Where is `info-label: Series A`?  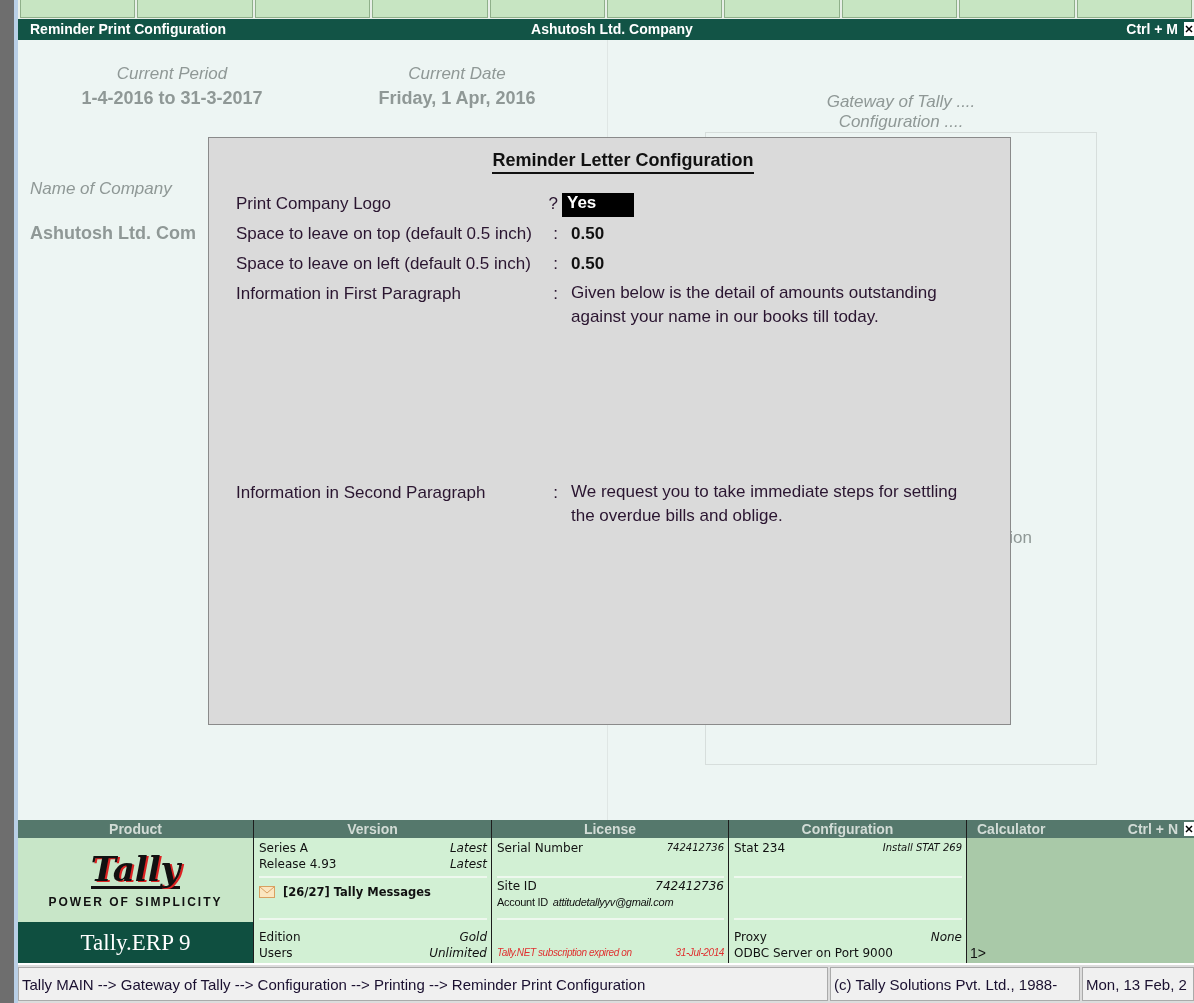 info-label: Series A is located at coordinates (283, 848).